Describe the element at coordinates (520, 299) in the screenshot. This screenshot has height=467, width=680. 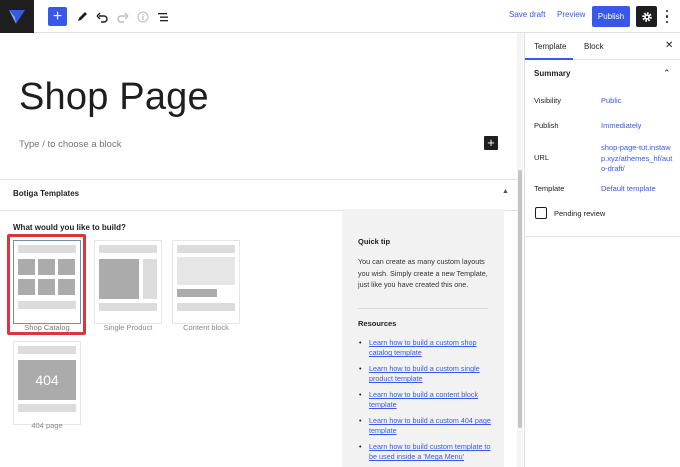
I see `scrollbar-thumb` at that location.